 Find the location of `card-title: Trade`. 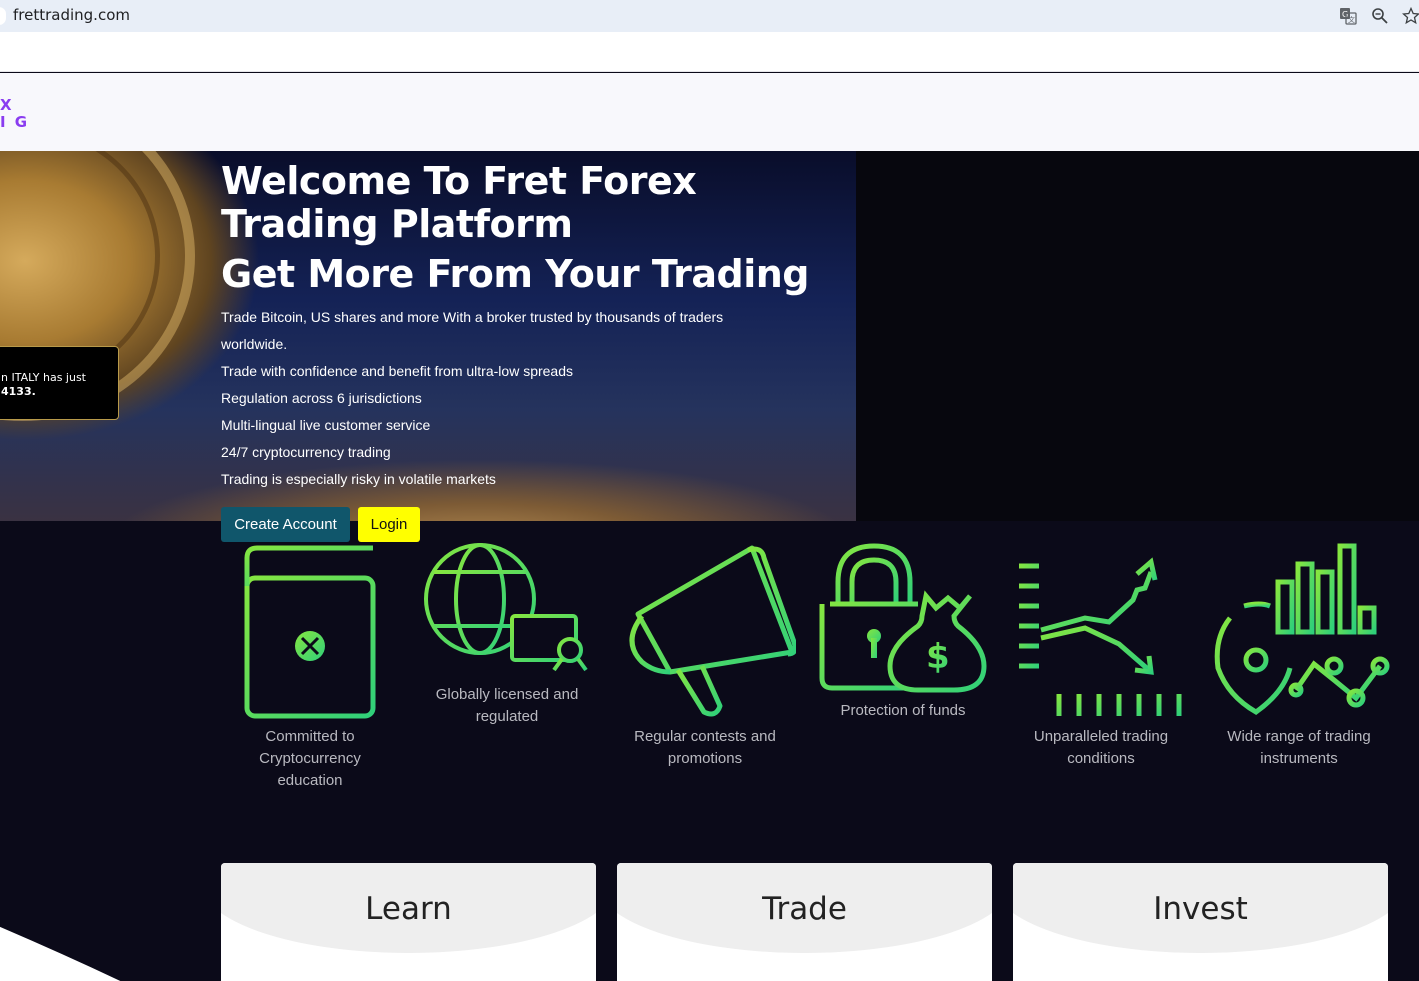

card-title: Trade is located at coordinates (804, 909).